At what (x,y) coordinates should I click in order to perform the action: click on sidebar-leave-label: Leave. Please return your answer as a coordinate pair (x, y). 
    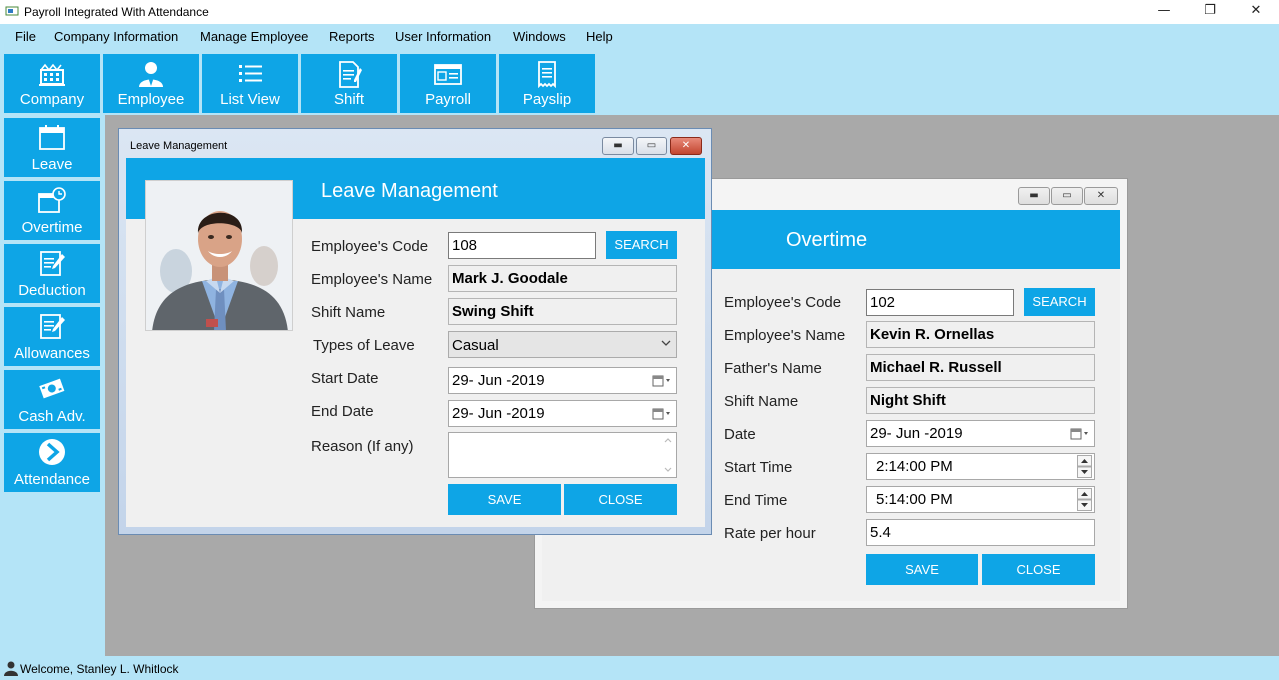
    Looking at the image, I should click on (52, 164).